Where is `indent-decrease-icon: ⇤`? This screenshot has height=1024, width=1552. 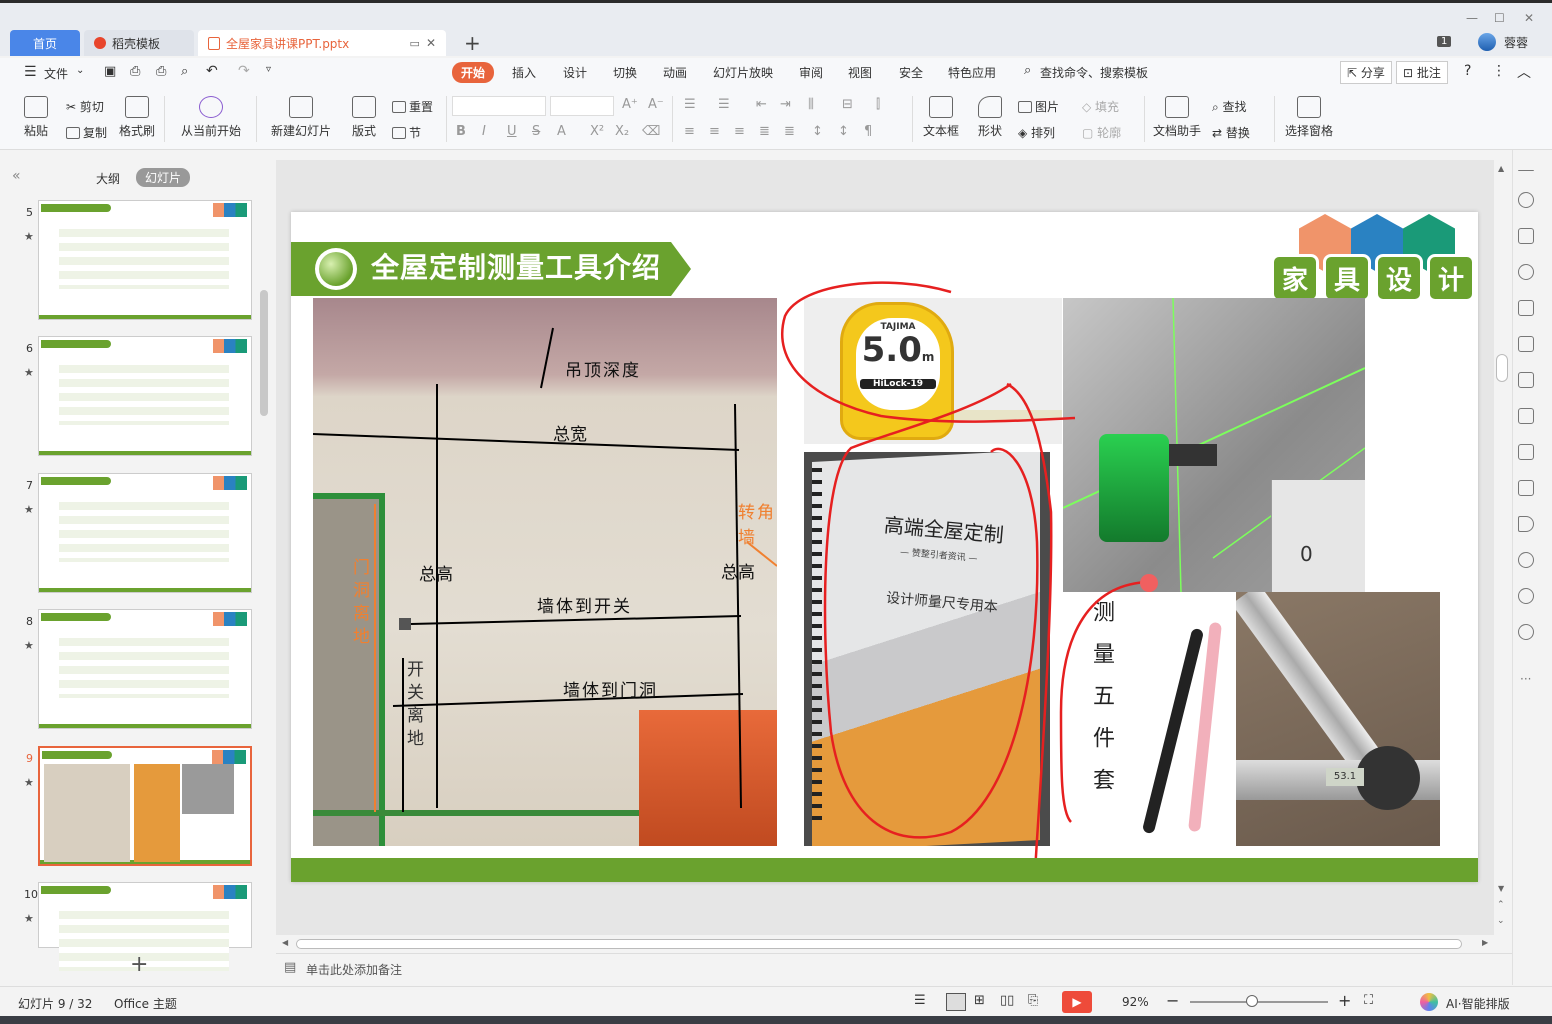
indent-decrease-icon: ⇤ is located at coordinates (761, 104).